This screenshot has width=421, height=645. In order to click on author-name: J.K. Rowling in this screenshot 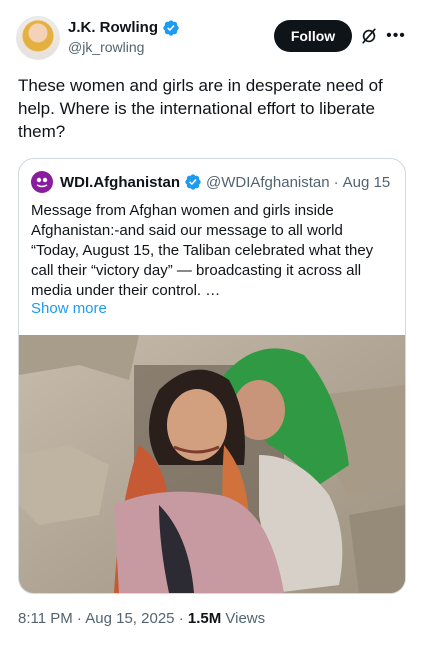, I will do `click(113, 27)`.